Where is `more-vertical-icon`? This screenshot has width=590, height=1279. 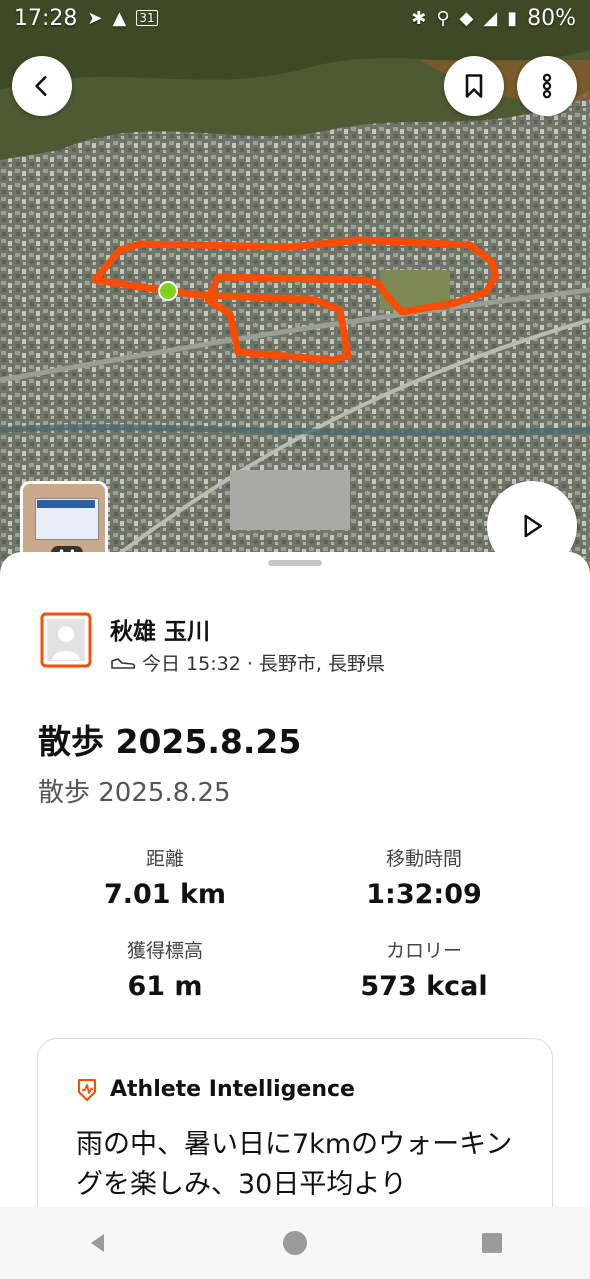
more-vertical-icon is located at coordinates (547, 86).